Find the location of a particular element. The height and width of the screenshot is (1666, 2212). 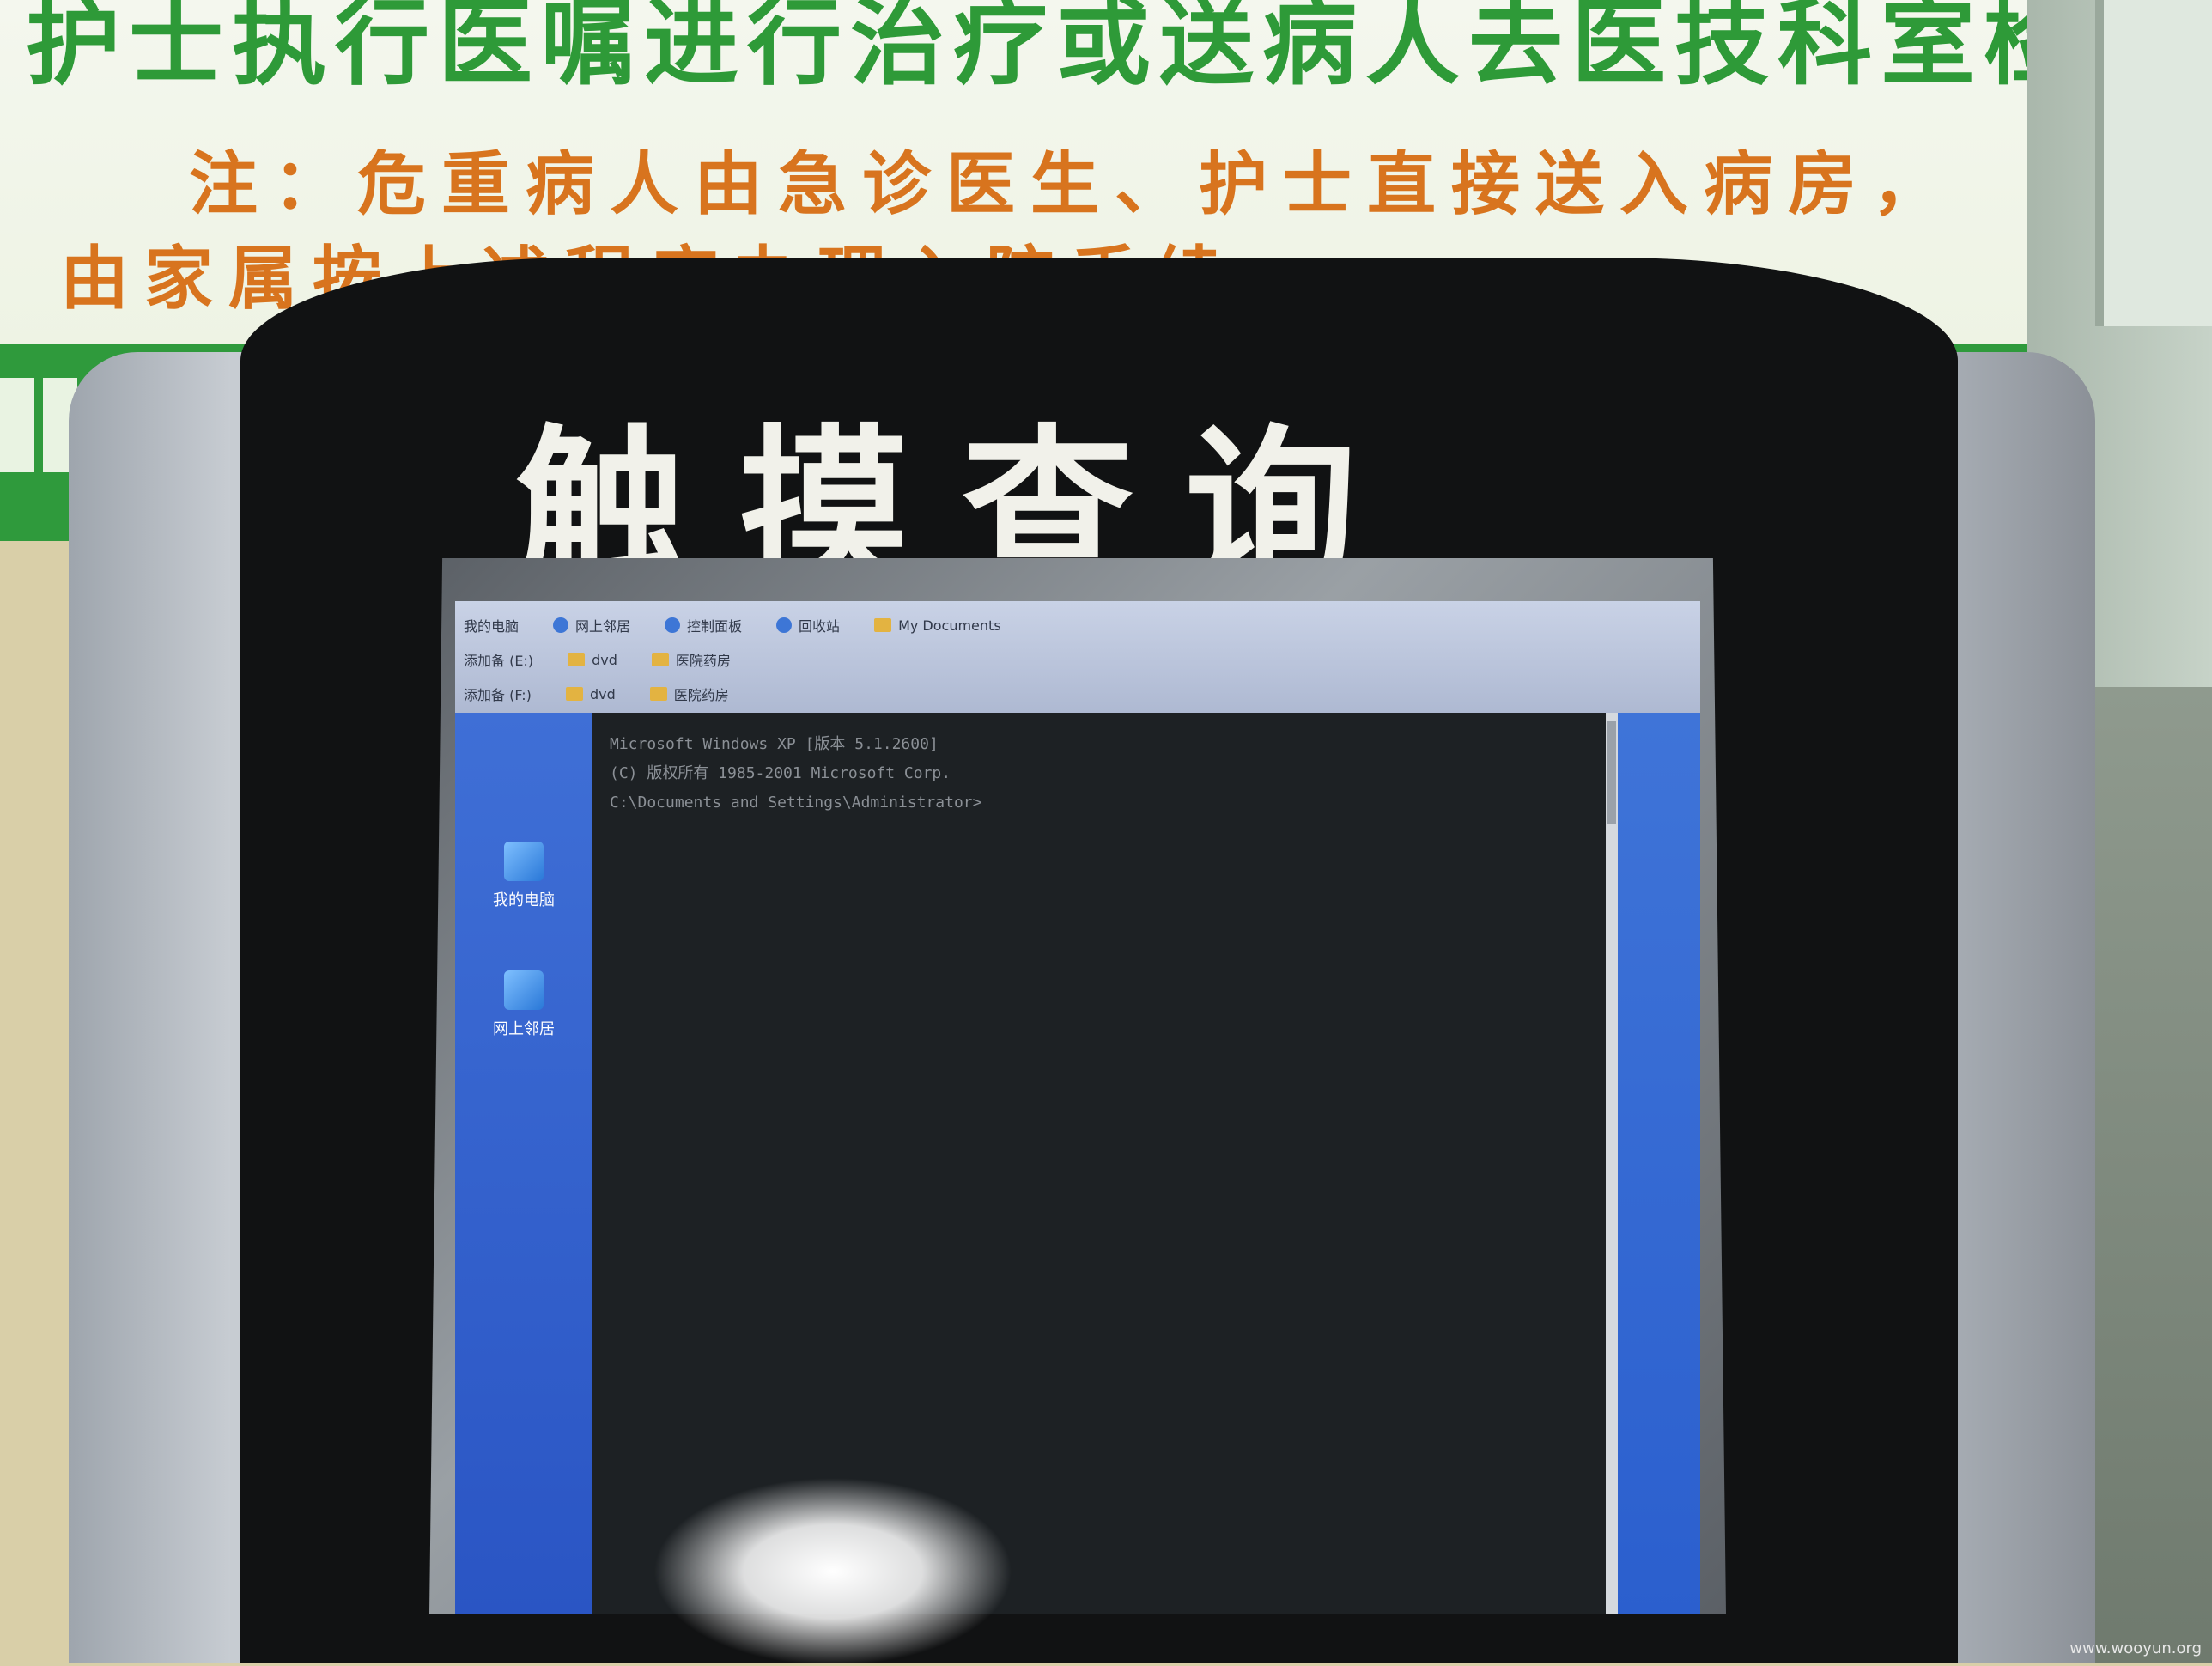

toolbar-item-my-documents: My Documents is located at coordinates (937, 625).